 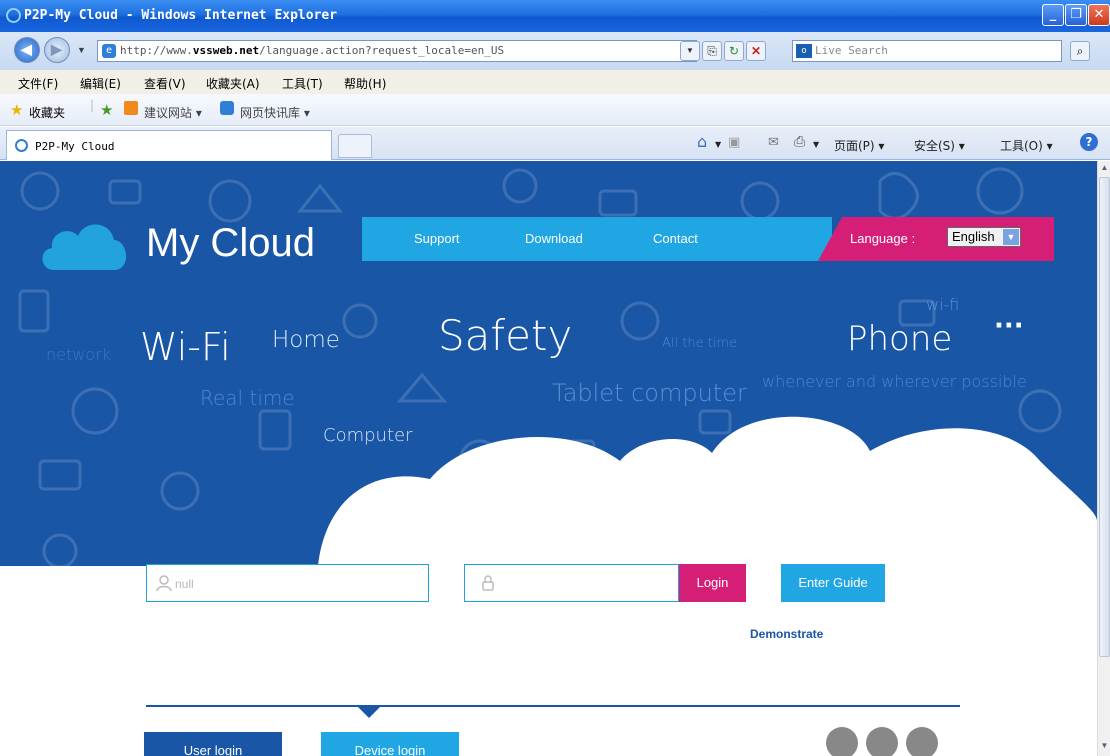 What do you see at coordinates (81, 50) in the screenshot?
I see `recent-pages-chevron-icon: ▼` at bounding box center [81, 50].